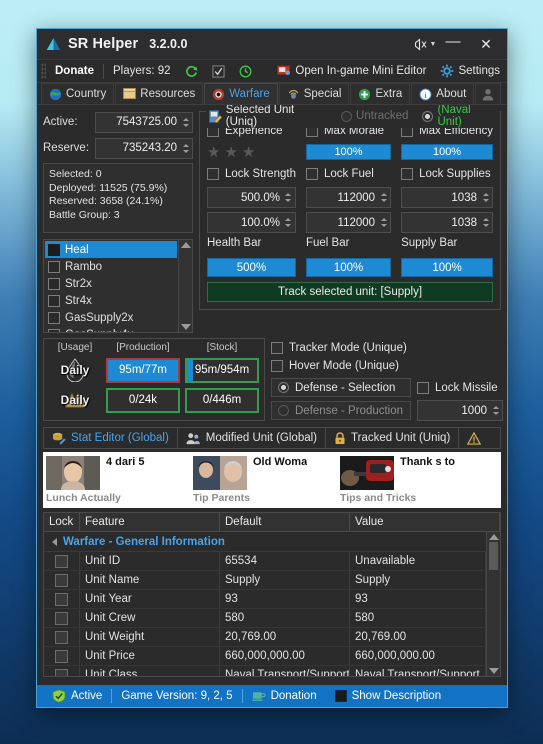 This screenshot has width=543, height=744. I want to click on naval-radio-option: (Naval Unit), so click(459, 116).